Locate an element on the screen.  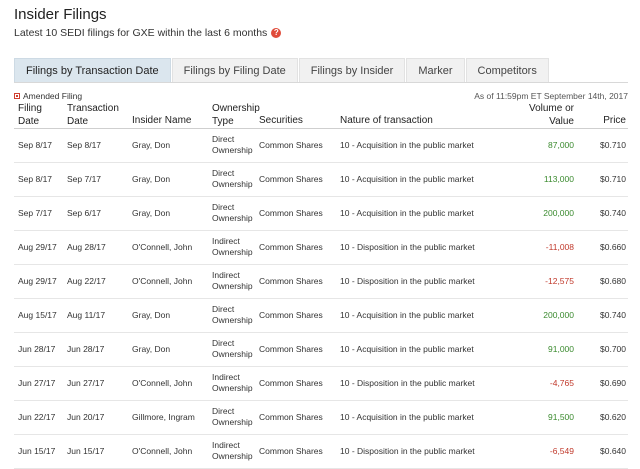
transaction-date-cell: Sep 8/17 is located at coordinates (84, 145).